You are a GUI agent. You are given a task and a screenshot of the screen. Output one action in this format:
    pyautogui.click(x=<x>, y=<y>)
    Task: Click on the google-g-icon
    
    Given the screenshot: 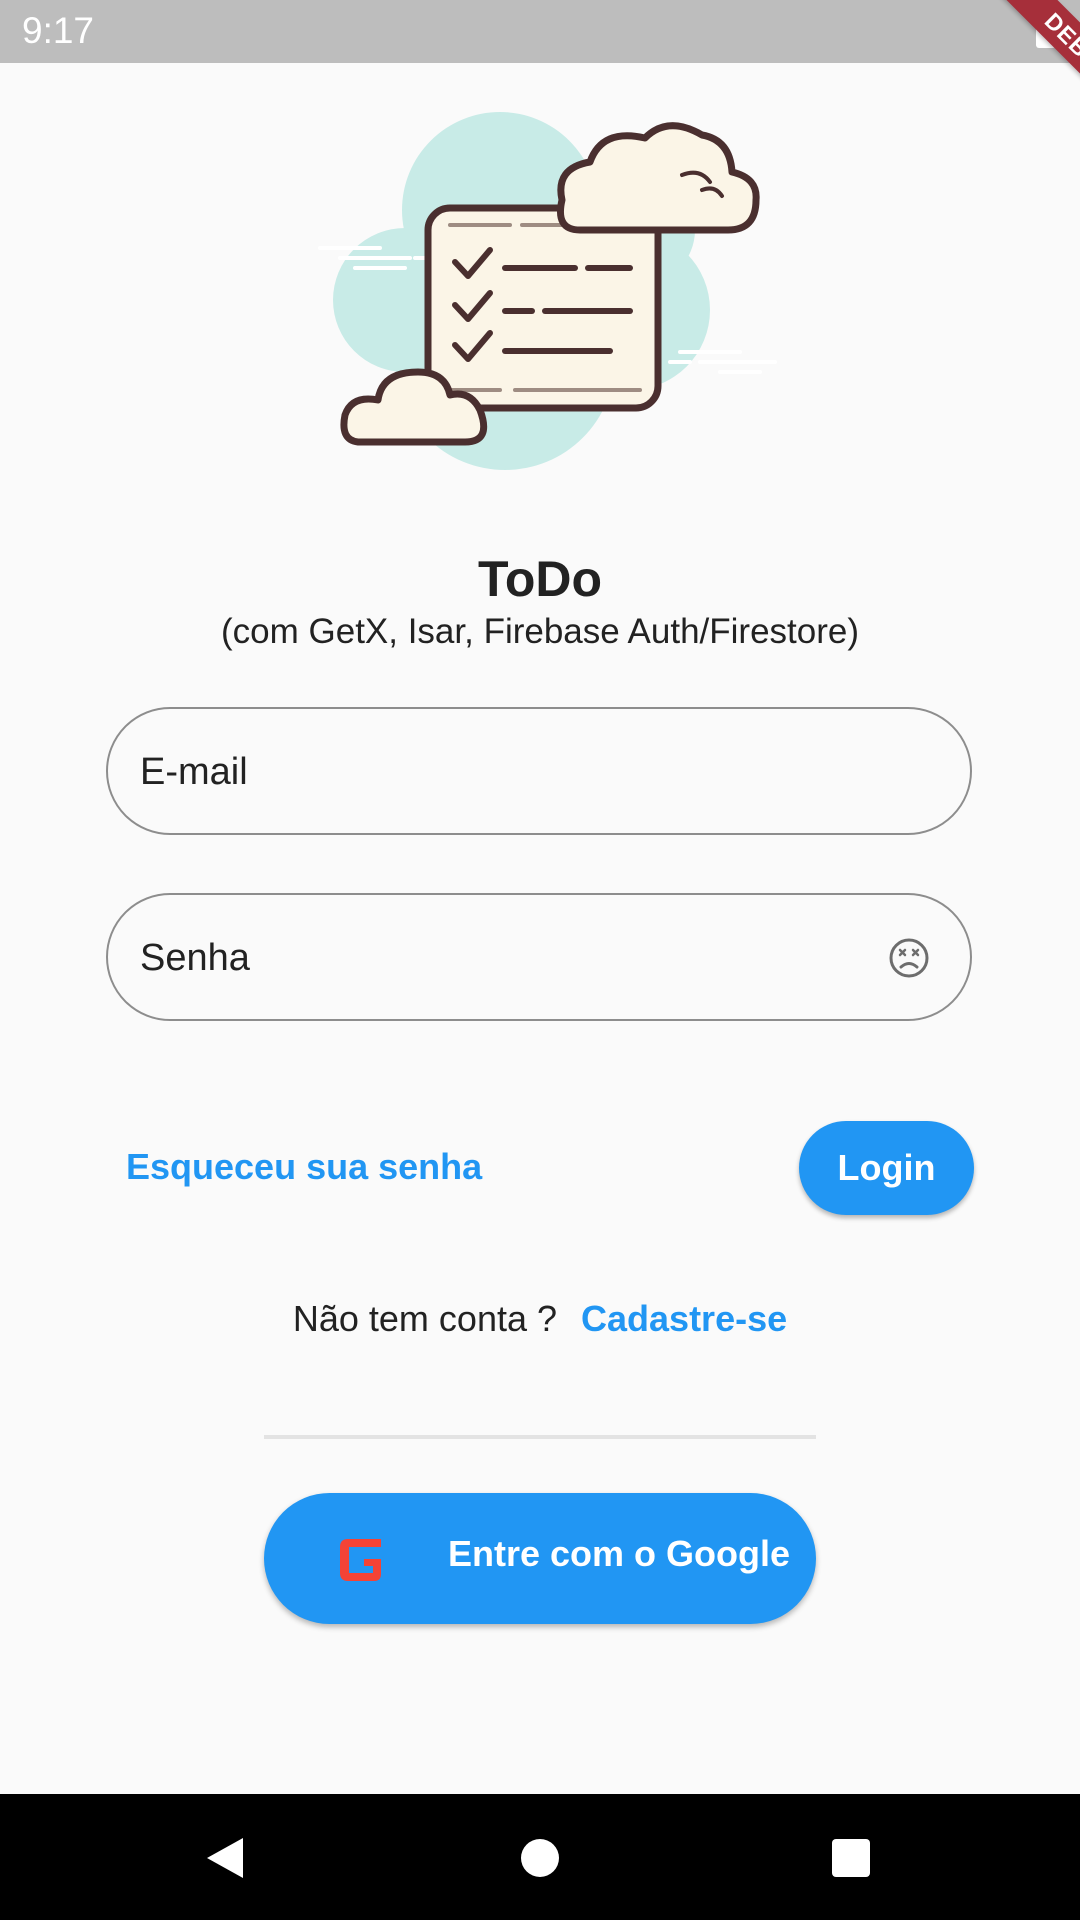 What is the action you would take?
    pyautogui.click(x=360, y=1560)
    